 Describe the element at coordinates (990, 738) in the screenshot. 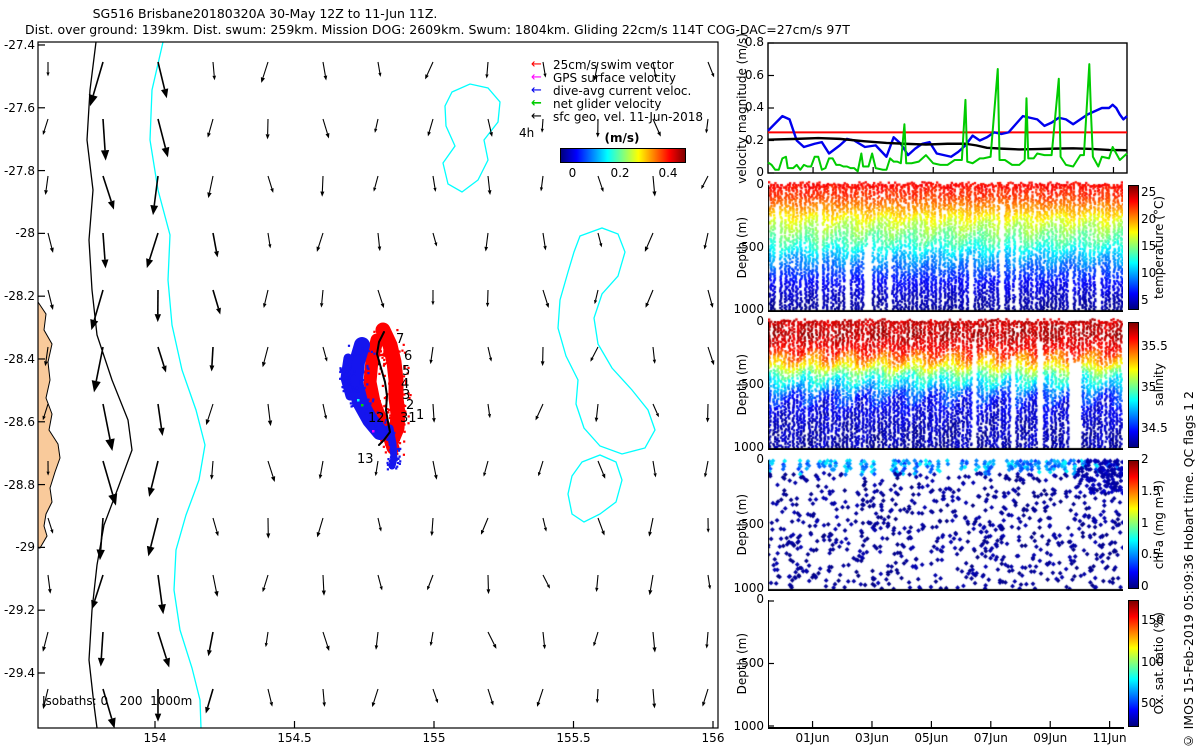

I see `date-tick: 07Jun` at that location.